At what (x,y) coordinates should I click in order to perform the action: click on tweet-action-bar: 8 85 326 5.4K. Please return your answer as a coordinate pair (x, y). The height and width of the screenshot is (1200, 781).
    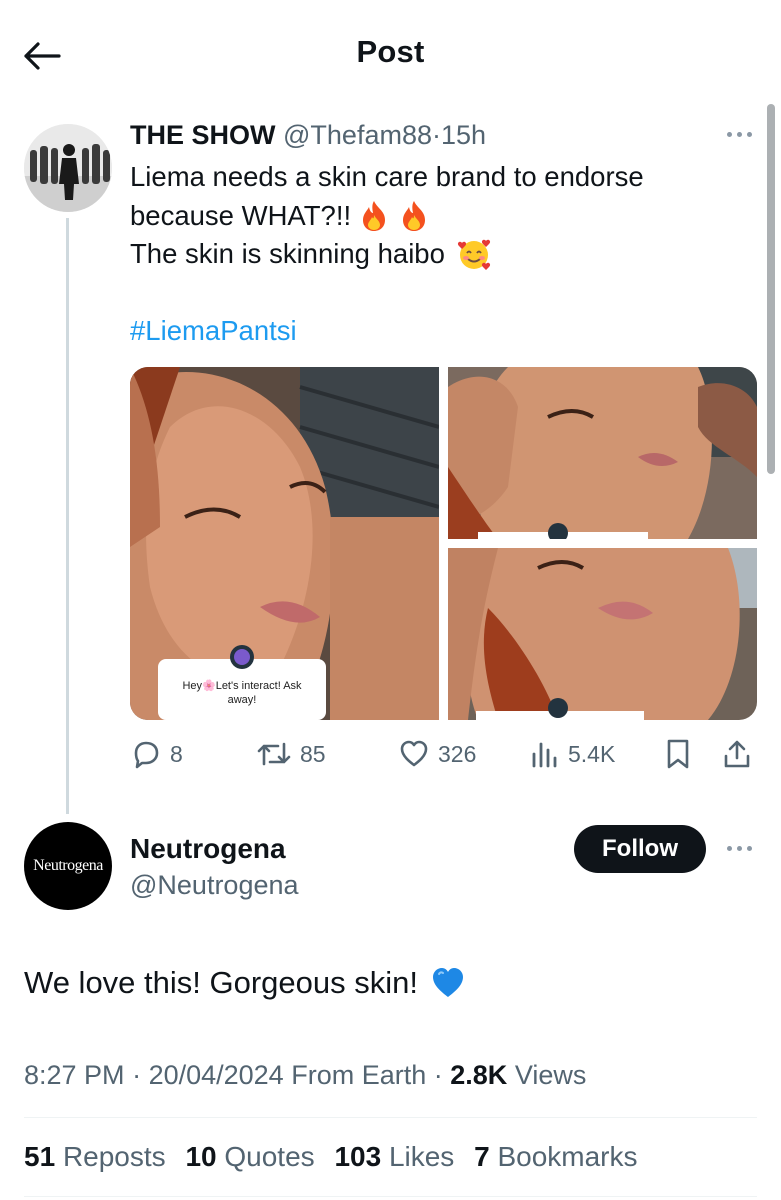
    Looking at the image, I should click on (443, 754).